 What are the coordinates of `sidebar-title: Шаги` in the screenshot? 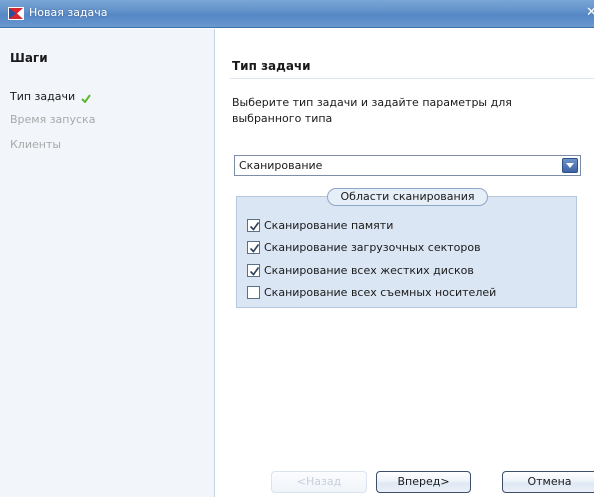 It's located at (29, 58).